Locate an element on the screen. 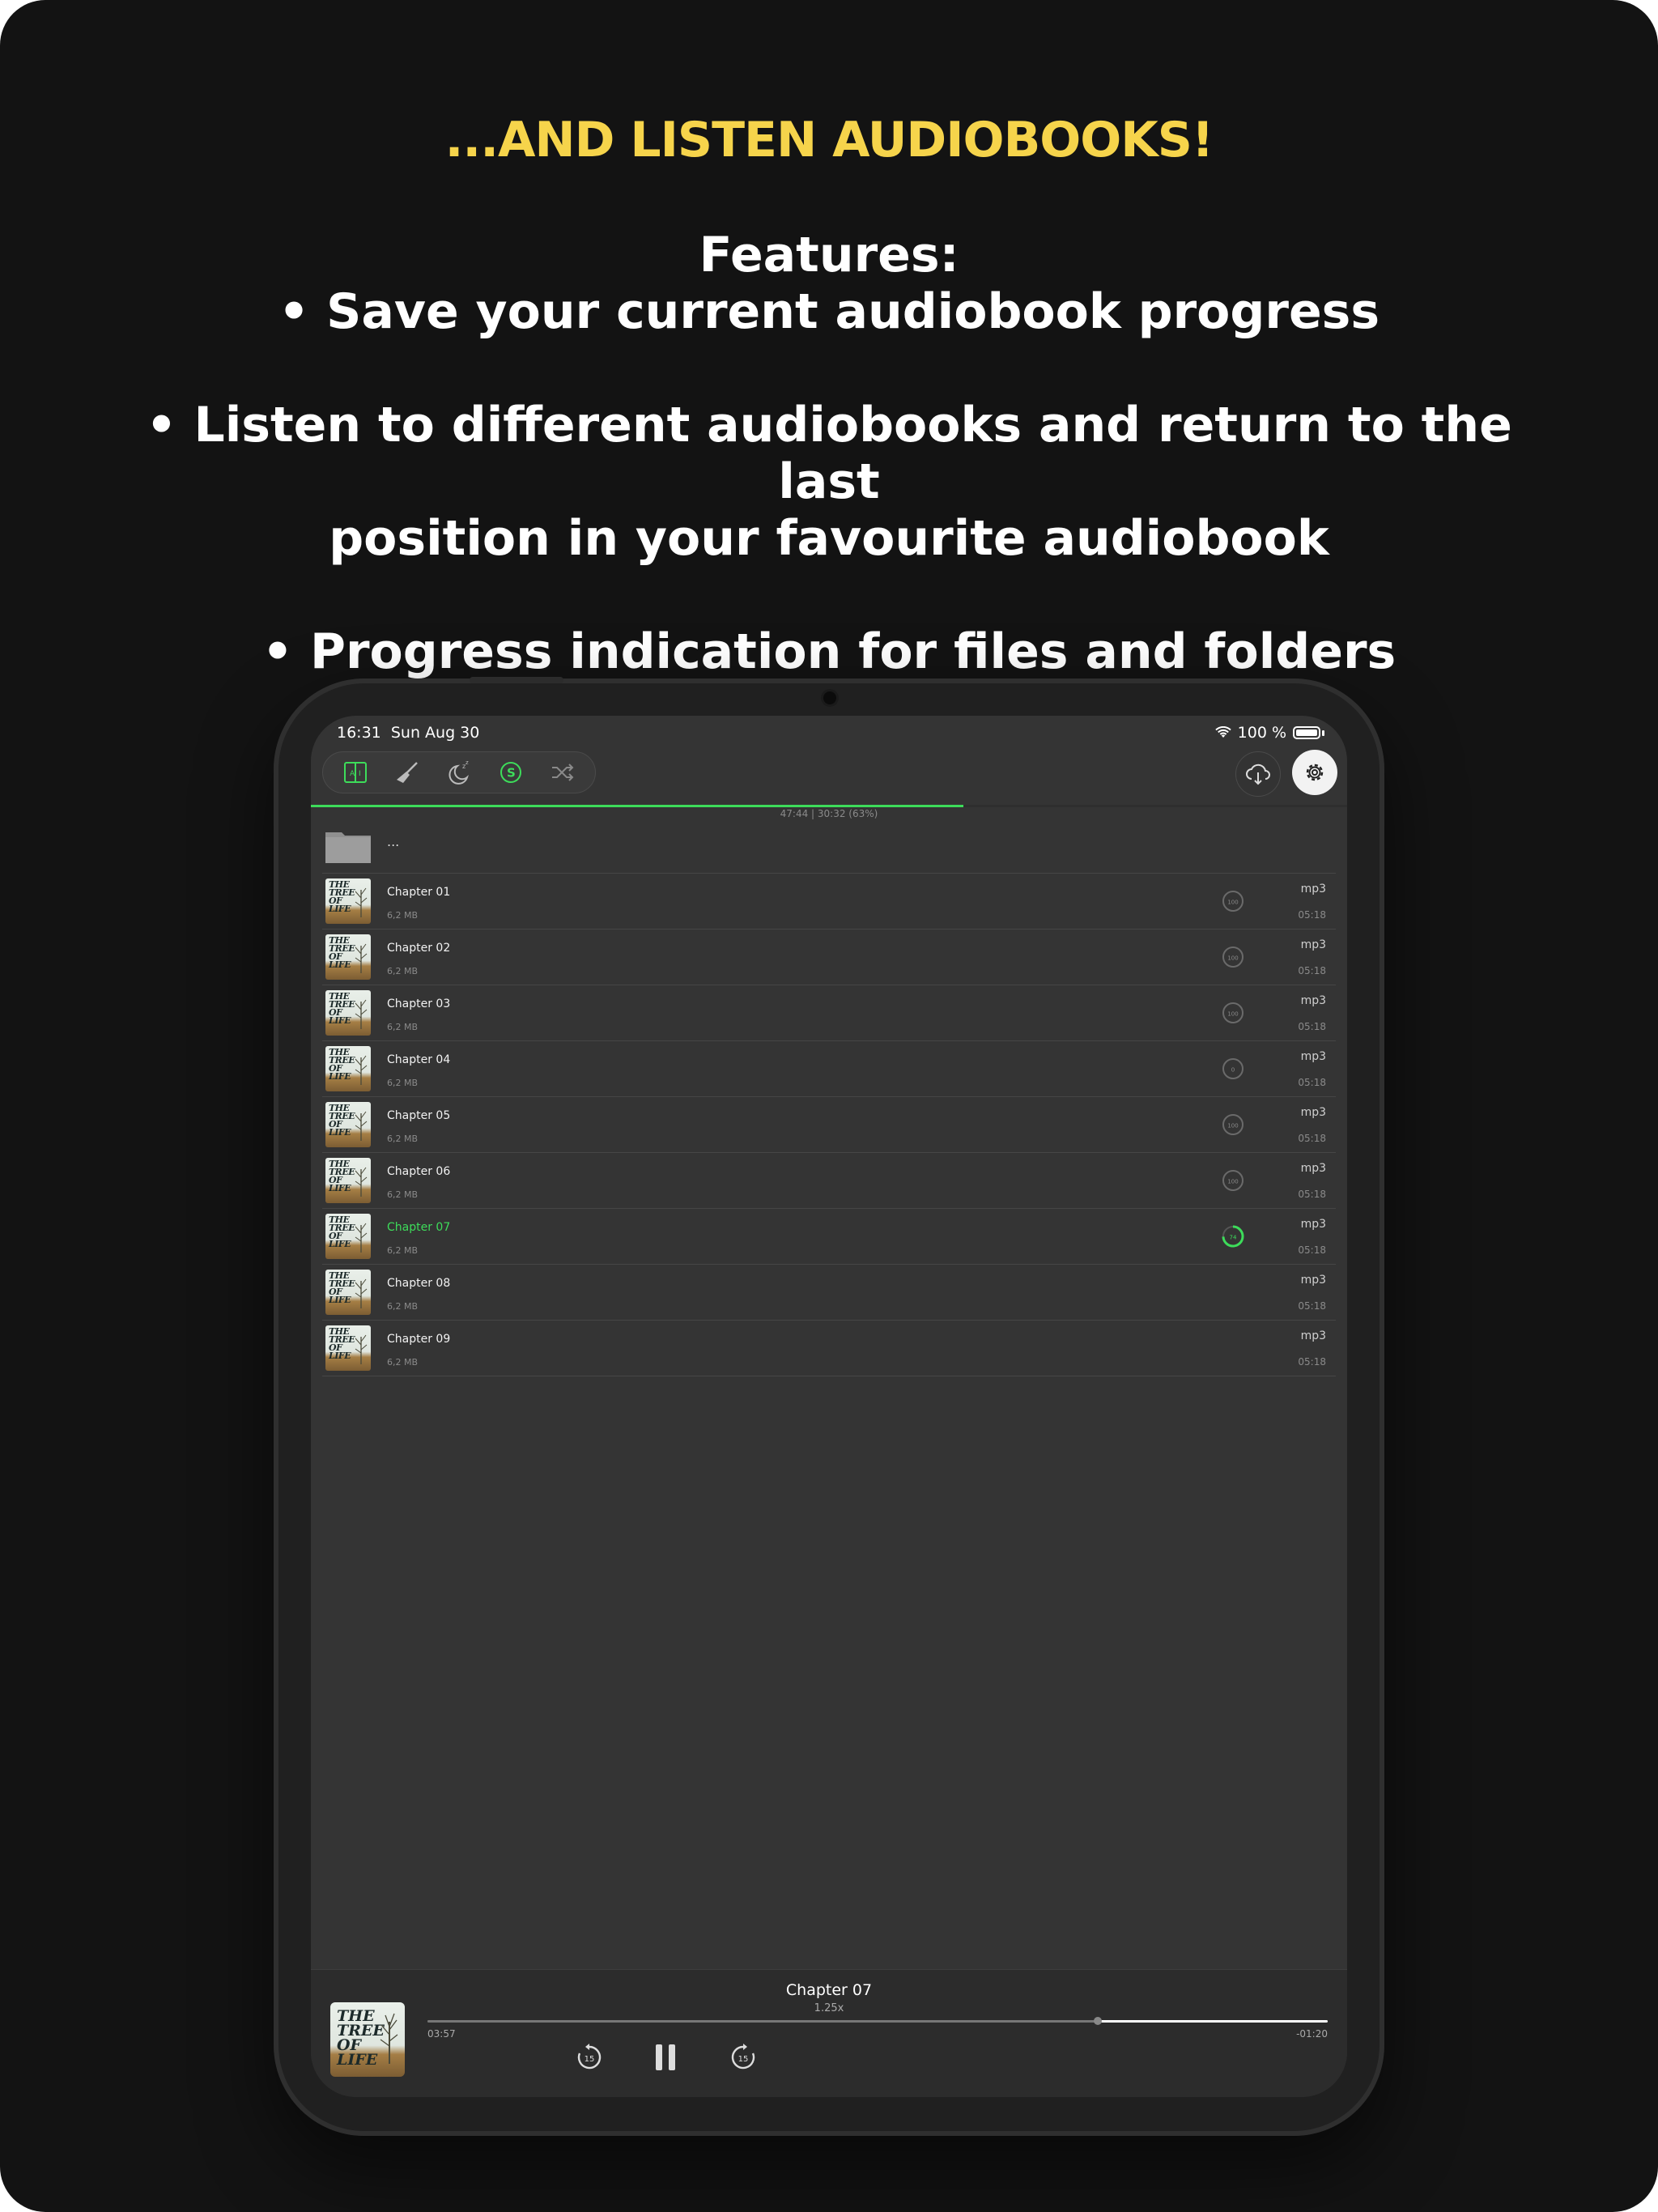 The width and height of the screenshot is (1658, 2212). file-progress-ring: 0 is located at coordinates (1233, 1069).